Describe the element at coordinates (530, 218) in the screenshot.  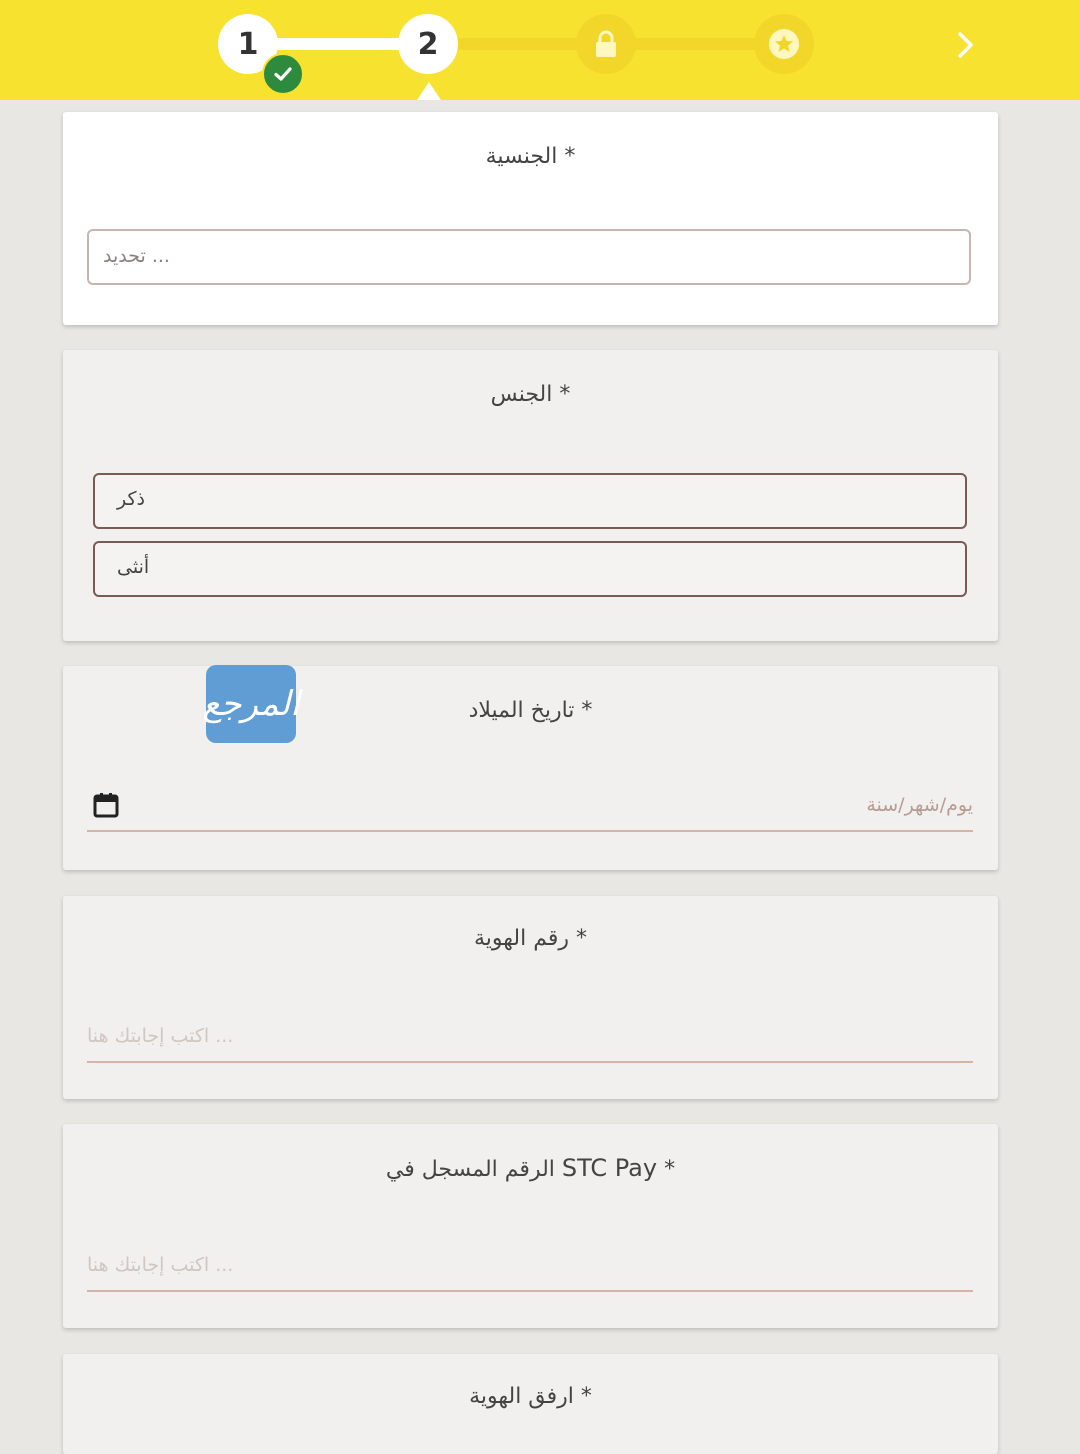
I see `nationality-card: * الجنسية ... تحديد` at that location.